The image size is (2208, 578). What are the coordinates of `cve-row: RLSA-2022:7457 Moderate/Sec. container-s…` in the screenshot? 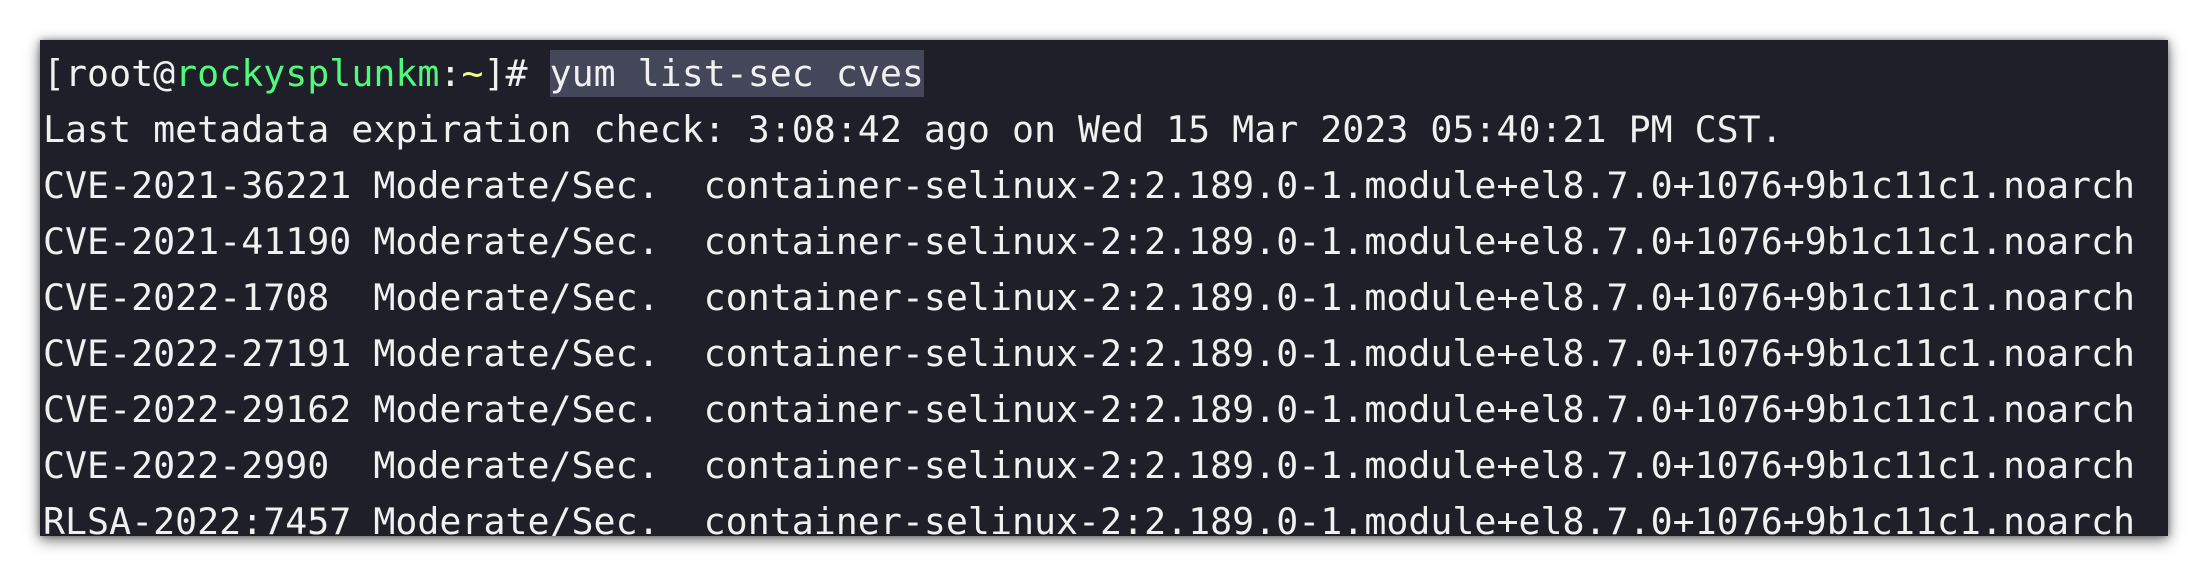 It's located at (1089, 518).